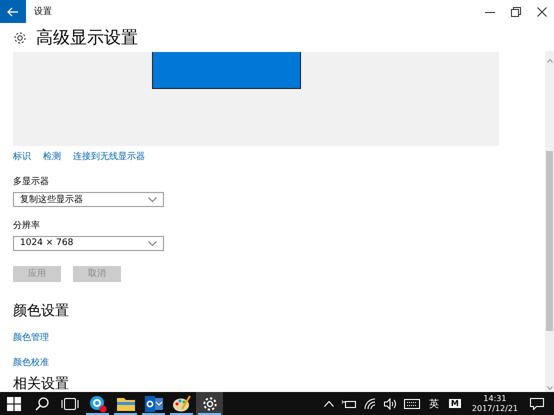 The width and height of the screenshot is (554, 415). I want to click on scroll-down-icon, so click(549, 388).